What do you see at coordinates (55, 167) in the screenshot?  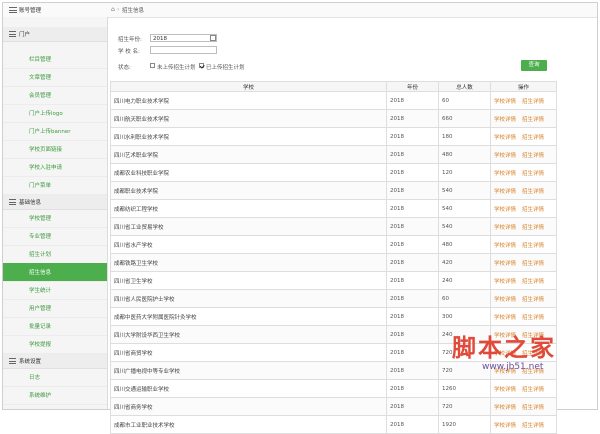 I see `sidebar-item-school-apply: 学校入驻申请` at bounding box center [55, 167].